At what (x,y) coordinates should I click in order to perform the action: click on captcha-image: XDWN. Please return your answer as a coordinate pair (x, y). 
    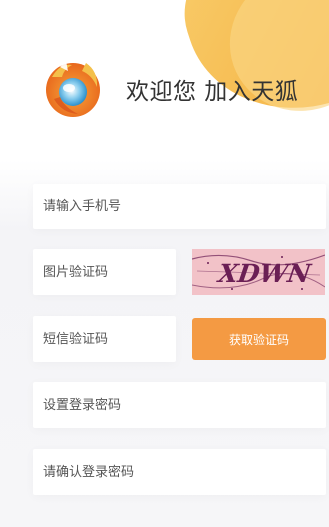
    Looking at the image, I should click on (258, 272).